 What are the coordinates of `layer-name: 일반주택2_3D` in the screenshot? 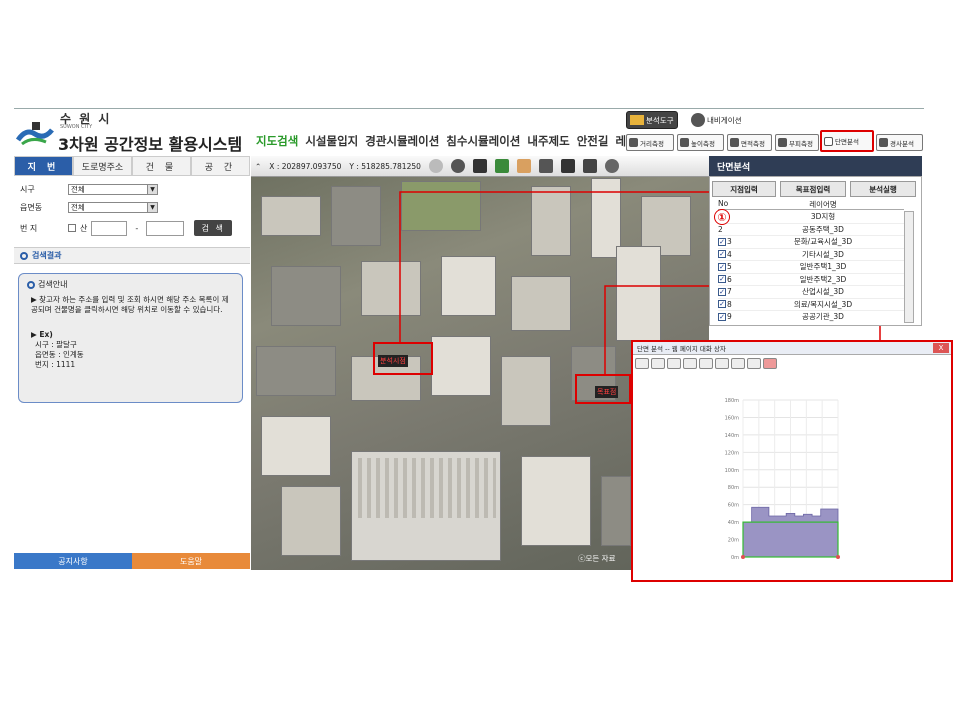 It's located at (823, 279).